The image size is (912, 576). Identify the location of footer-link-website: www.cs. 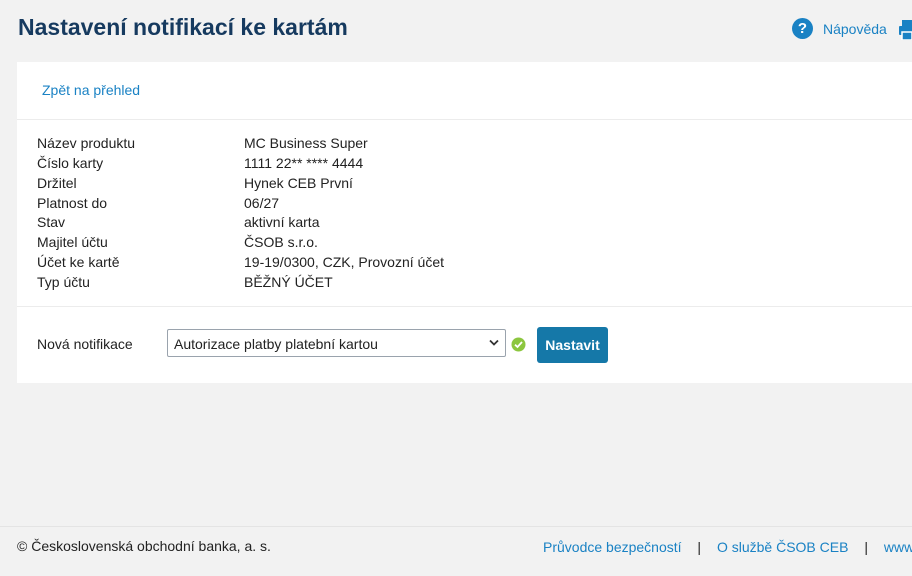
(898, 547).